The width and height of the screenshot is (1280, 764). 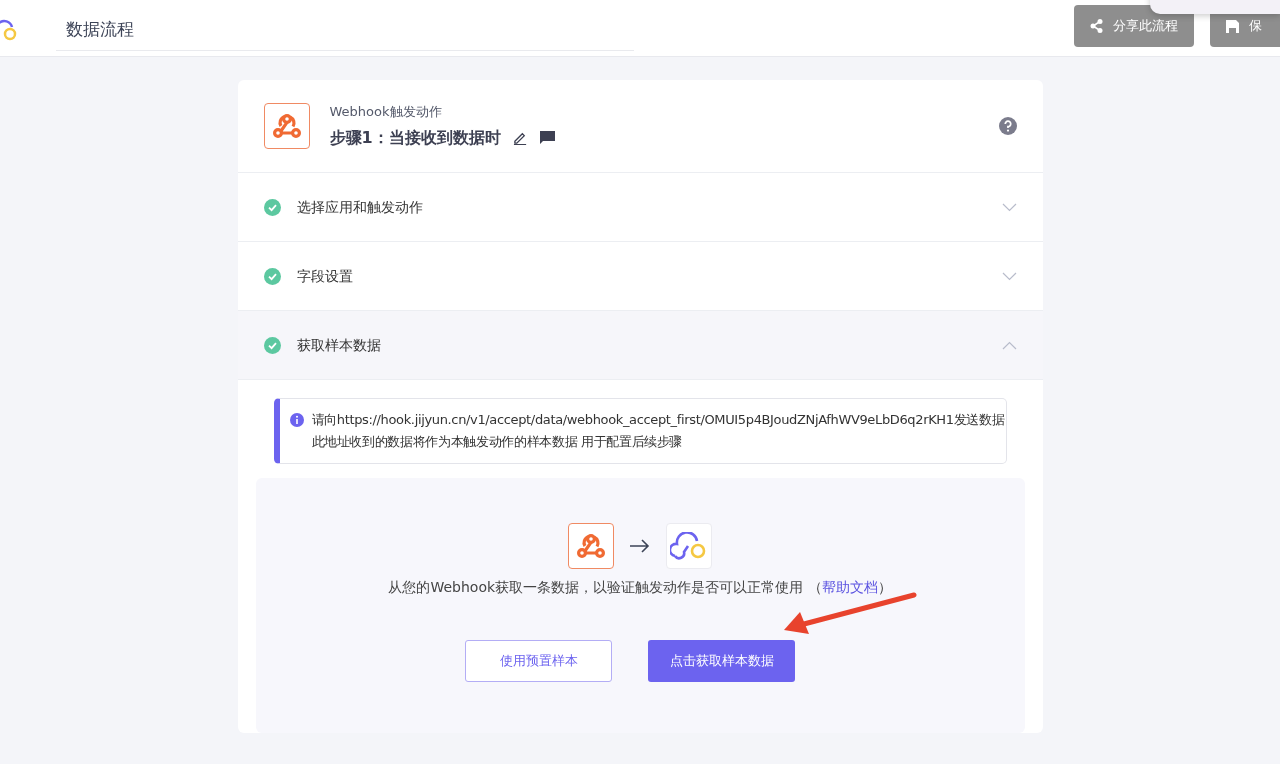 I want to click on share-icon, so click(x=1096, y=26).